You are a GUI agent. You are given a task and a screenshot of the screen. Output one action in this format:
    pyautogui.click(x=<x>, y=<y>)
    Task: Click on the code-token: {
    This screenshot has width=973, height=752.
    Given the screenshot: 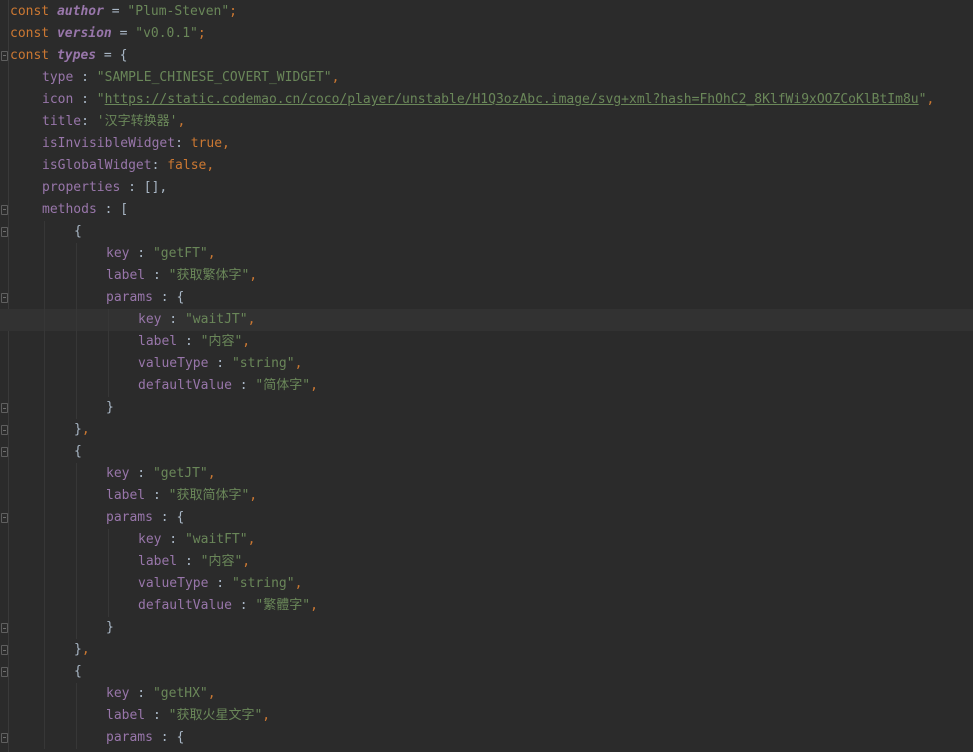 What is the action you would take?
    pyautogui.click(x=78, y=451)
    